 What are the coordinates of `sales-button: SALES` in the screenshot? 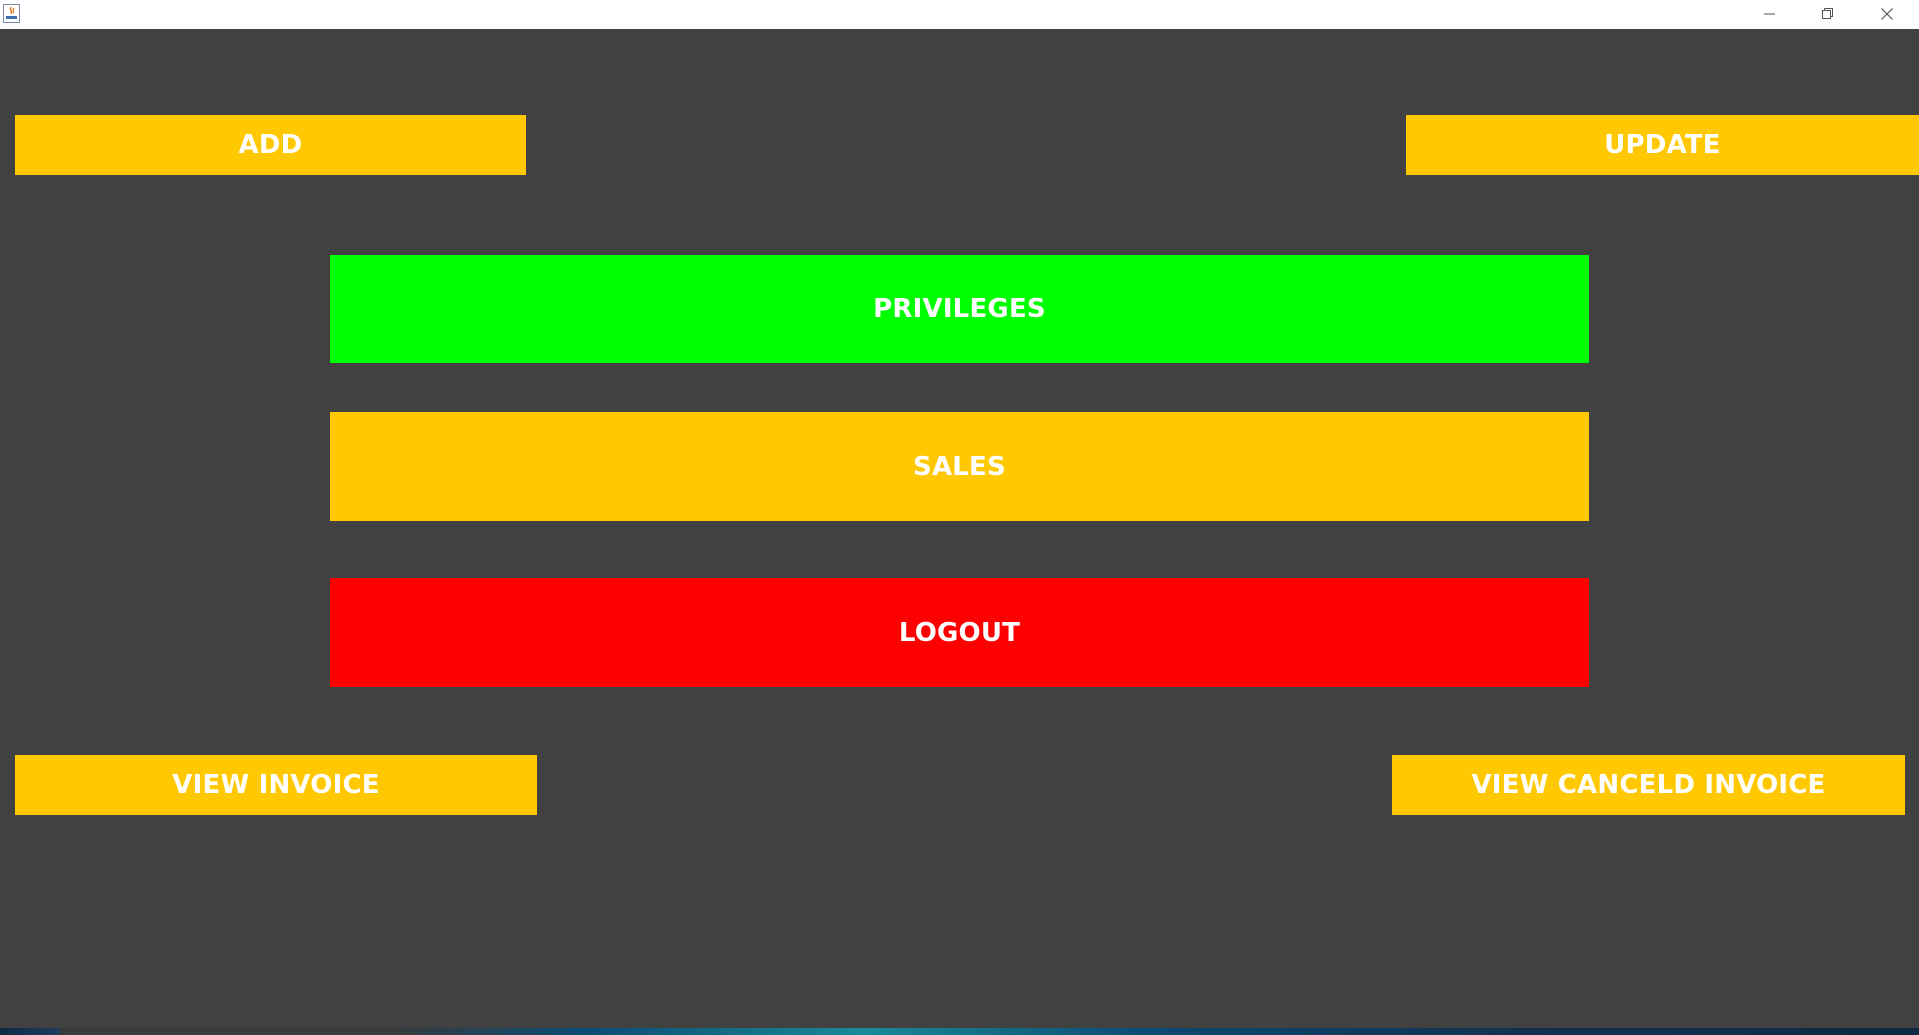 It's located at (959, 466).